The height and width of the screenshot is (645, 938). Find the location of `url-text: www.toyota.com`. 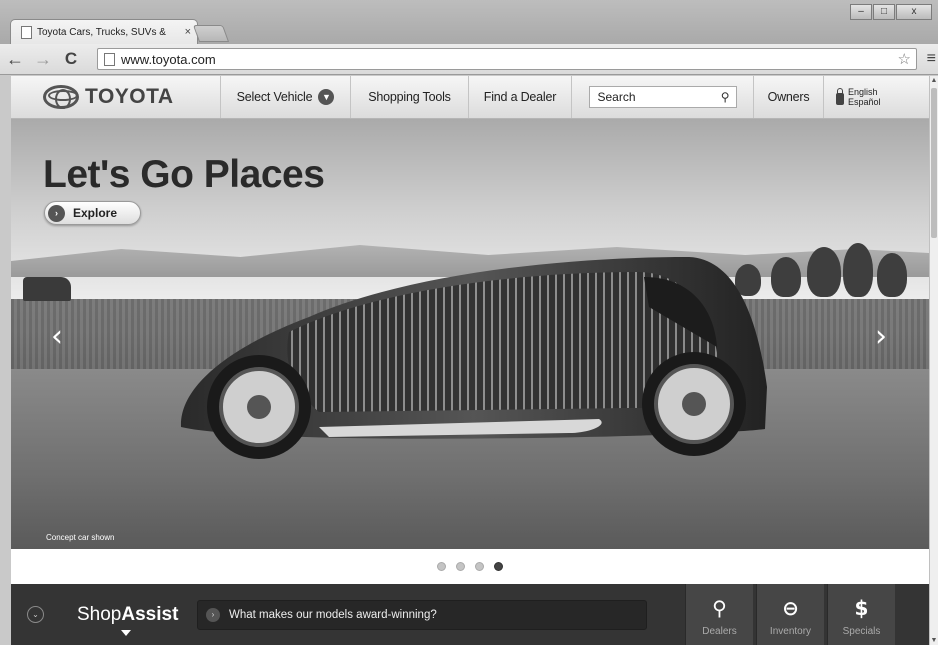

url-text: www.toyota.com is located at coordinates (509, 59).